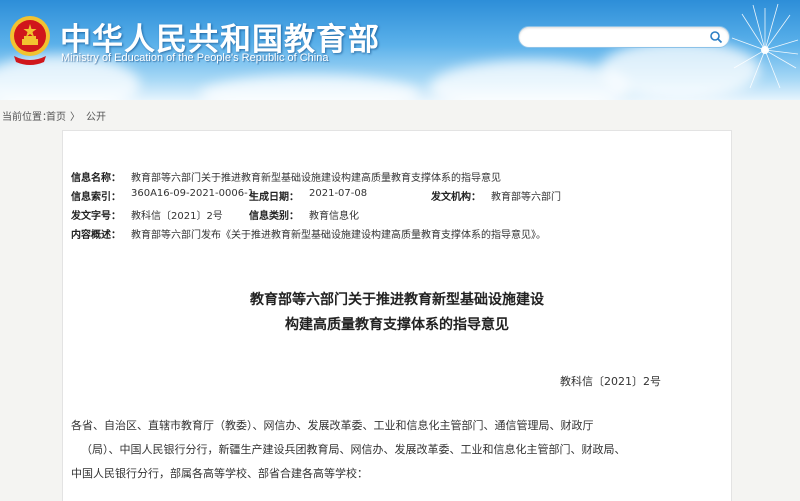  I want to click on national-emblem-icon, so click(30, 40).